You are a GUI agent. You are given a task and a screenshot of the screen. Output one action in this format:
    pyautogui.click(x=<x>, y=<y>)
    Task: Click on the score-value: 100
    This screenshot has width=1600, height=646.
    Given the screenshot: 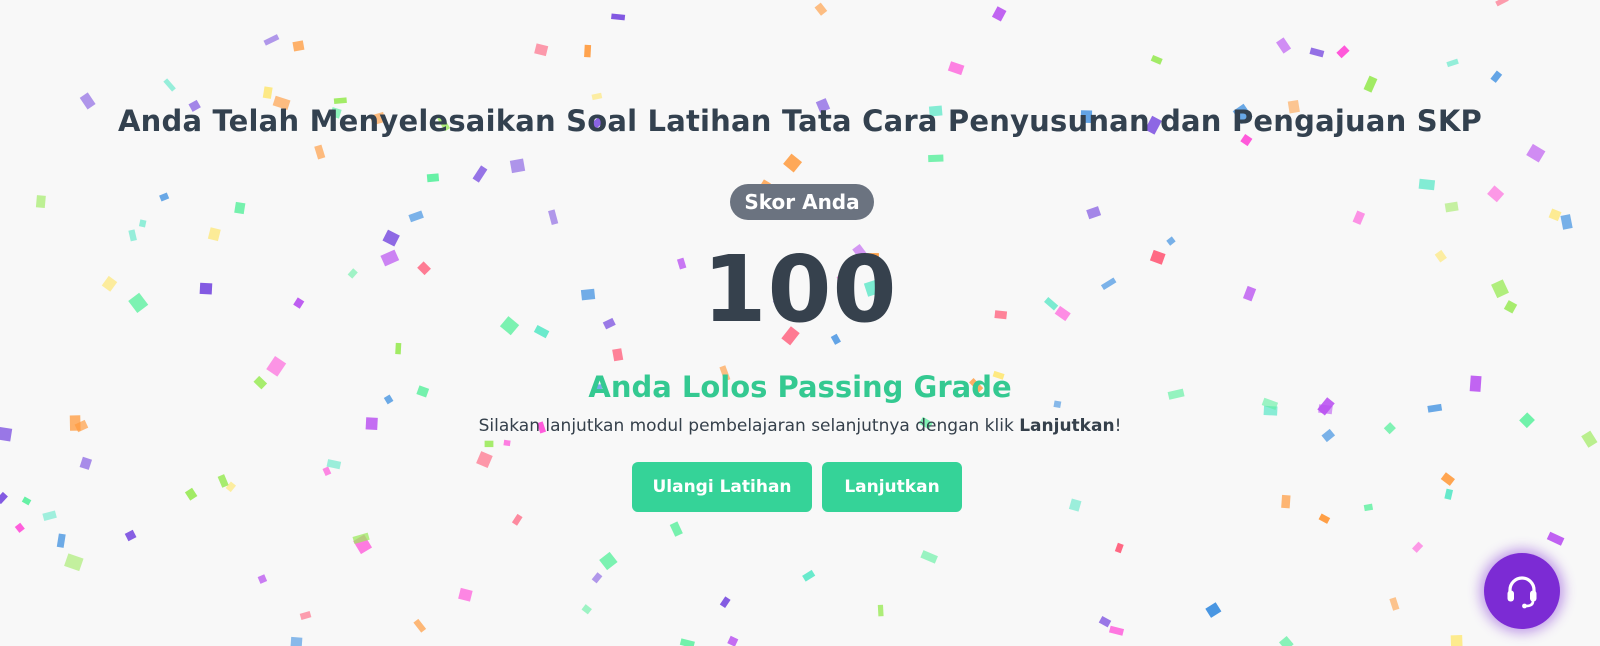 What is the action you would take?
    pyautogui.click(x=800, y=289)
    